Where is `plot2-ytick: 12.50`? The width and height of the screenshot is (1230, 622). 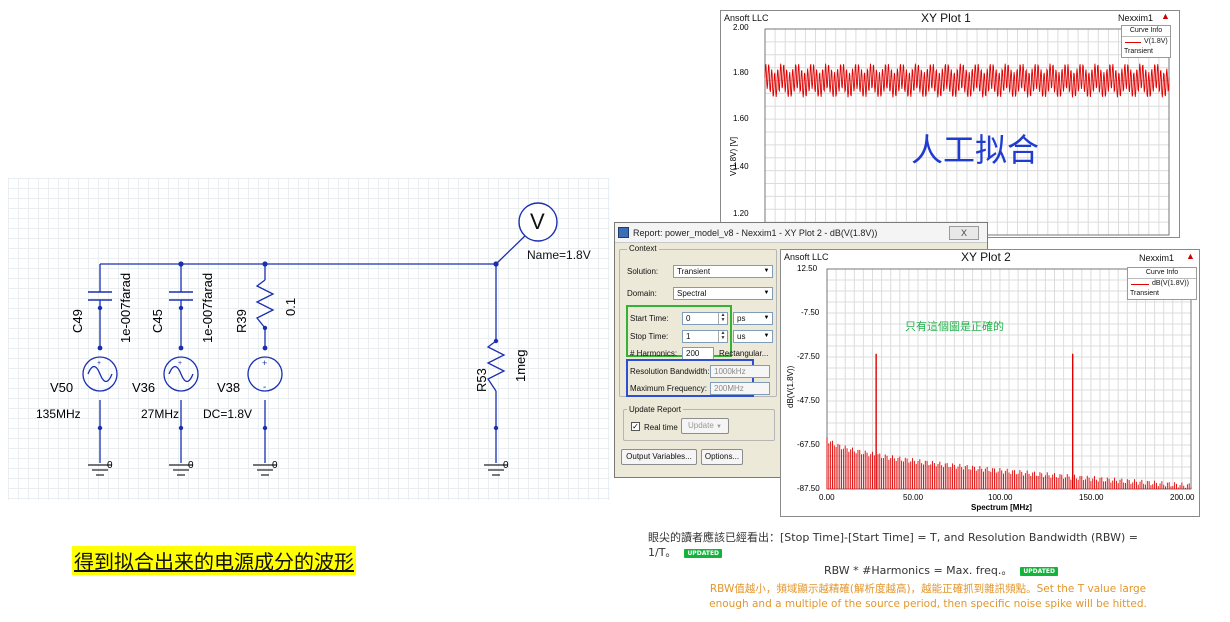
plot2-ytick: 12.50 is located at coordinates (807, 268).